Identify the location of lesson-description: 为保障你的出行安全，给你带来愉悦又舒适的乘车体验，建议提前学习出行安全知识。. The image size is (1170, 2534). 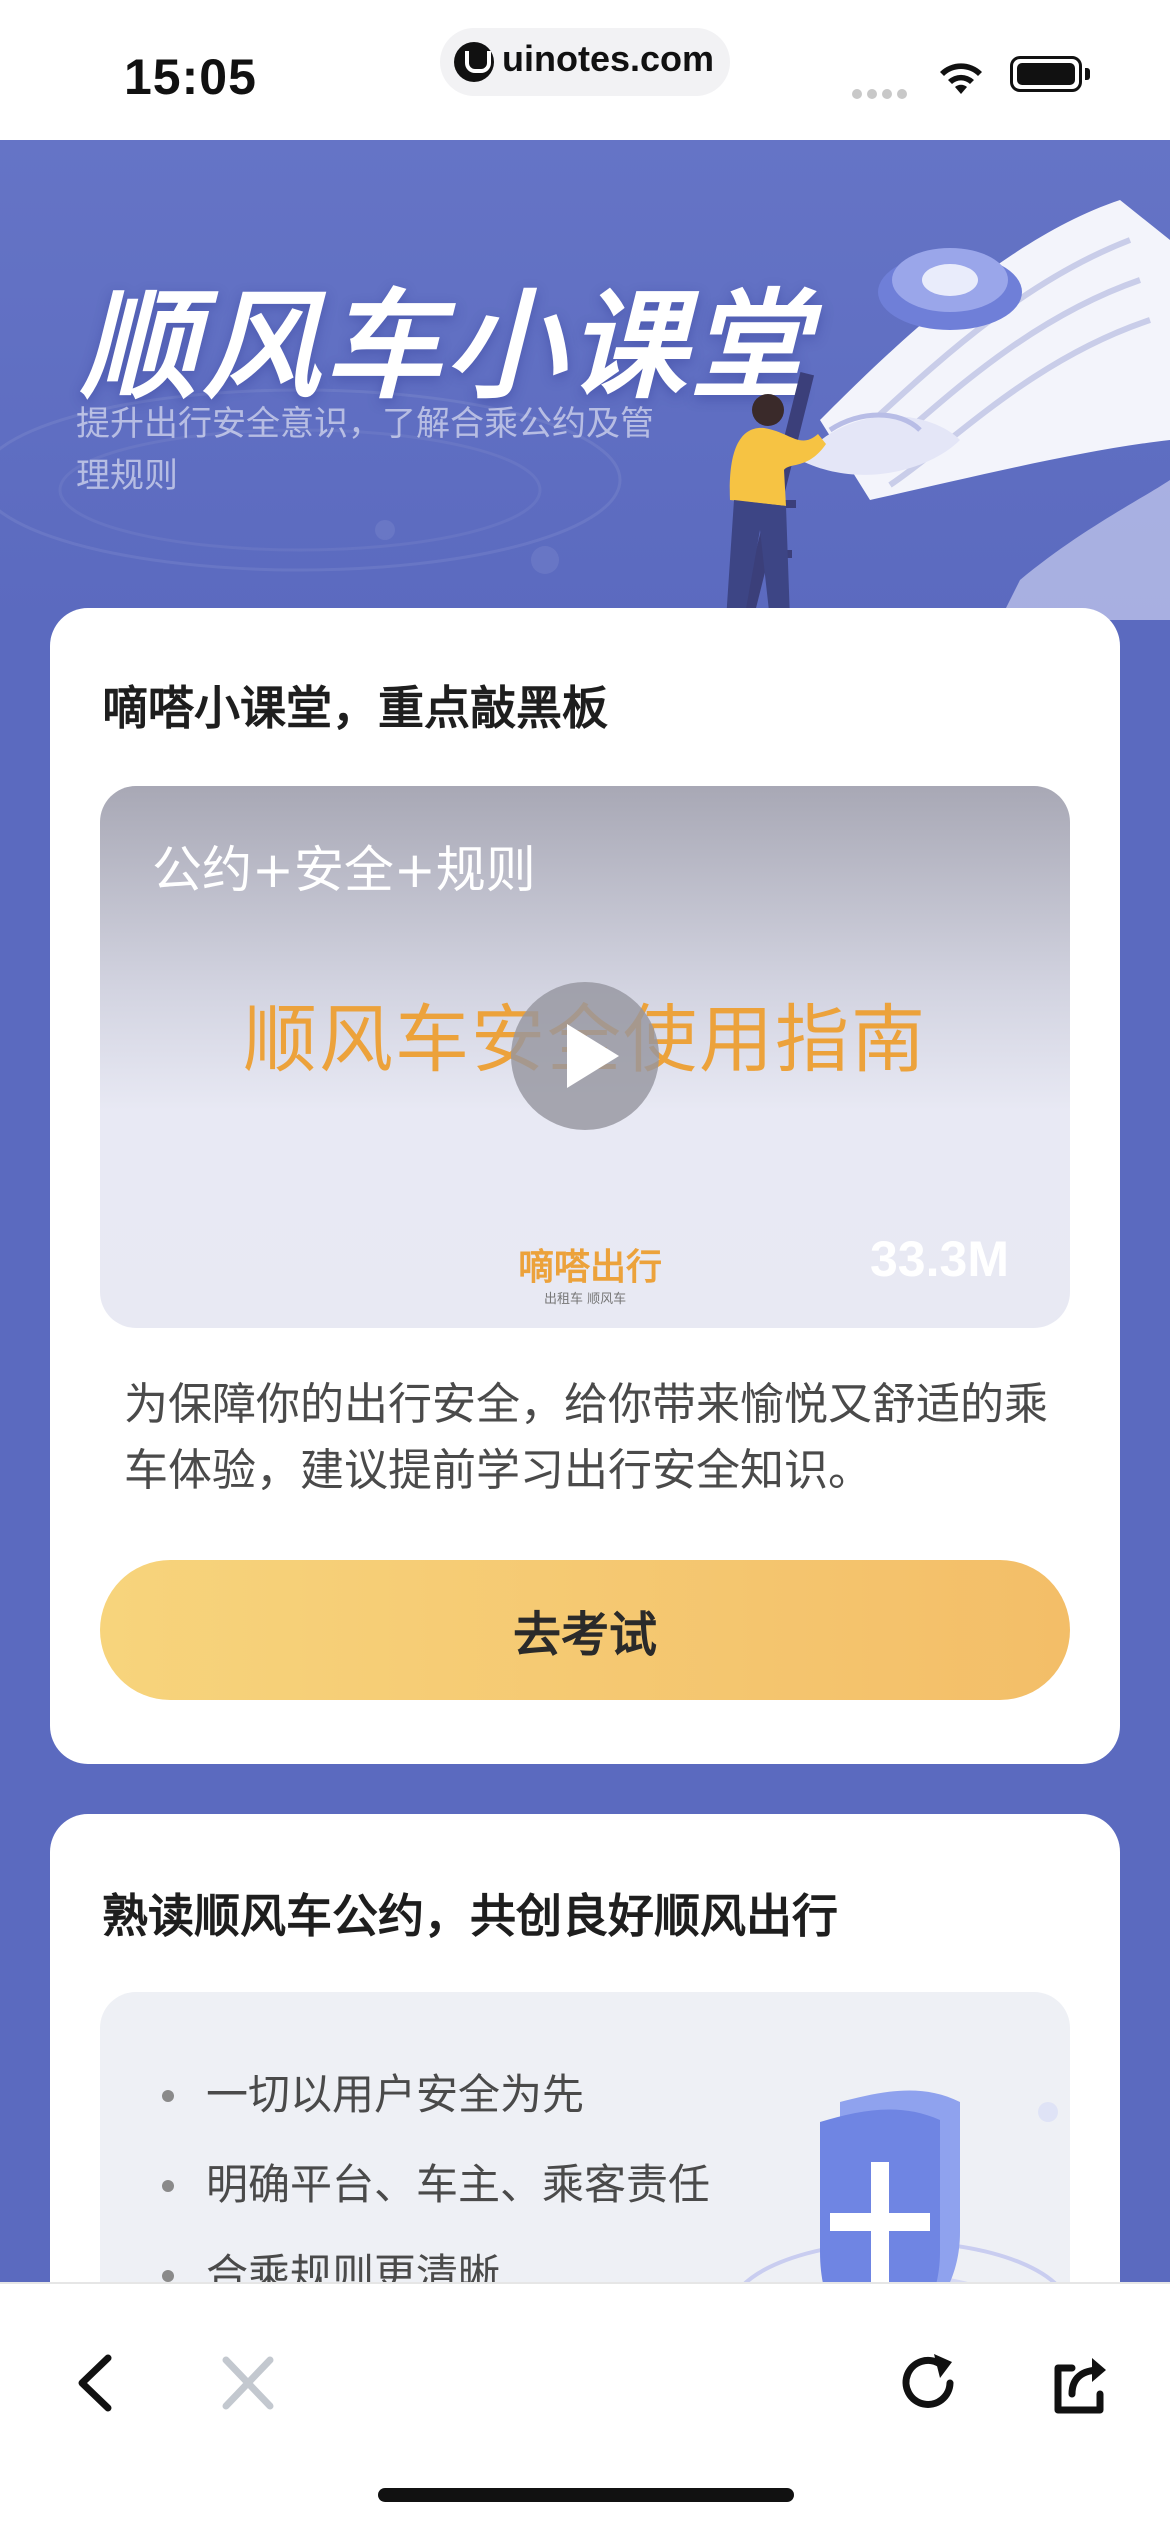
(586, 1437).